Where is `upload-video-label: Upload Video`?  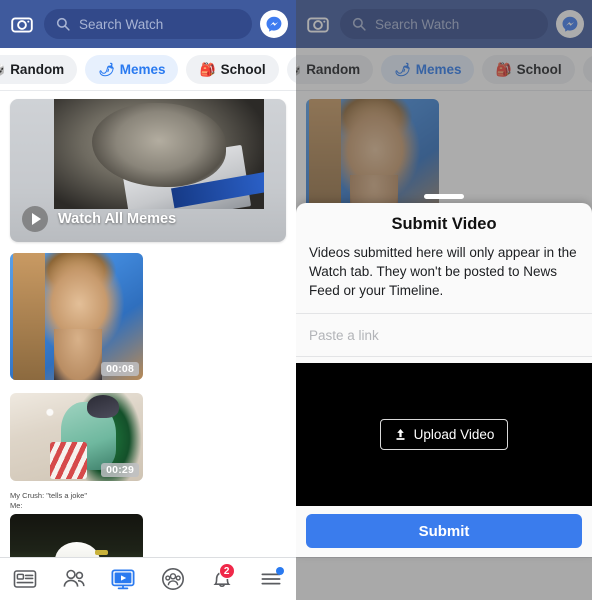 upload-video-label: Upload Video is located at coordinates (454, 435).